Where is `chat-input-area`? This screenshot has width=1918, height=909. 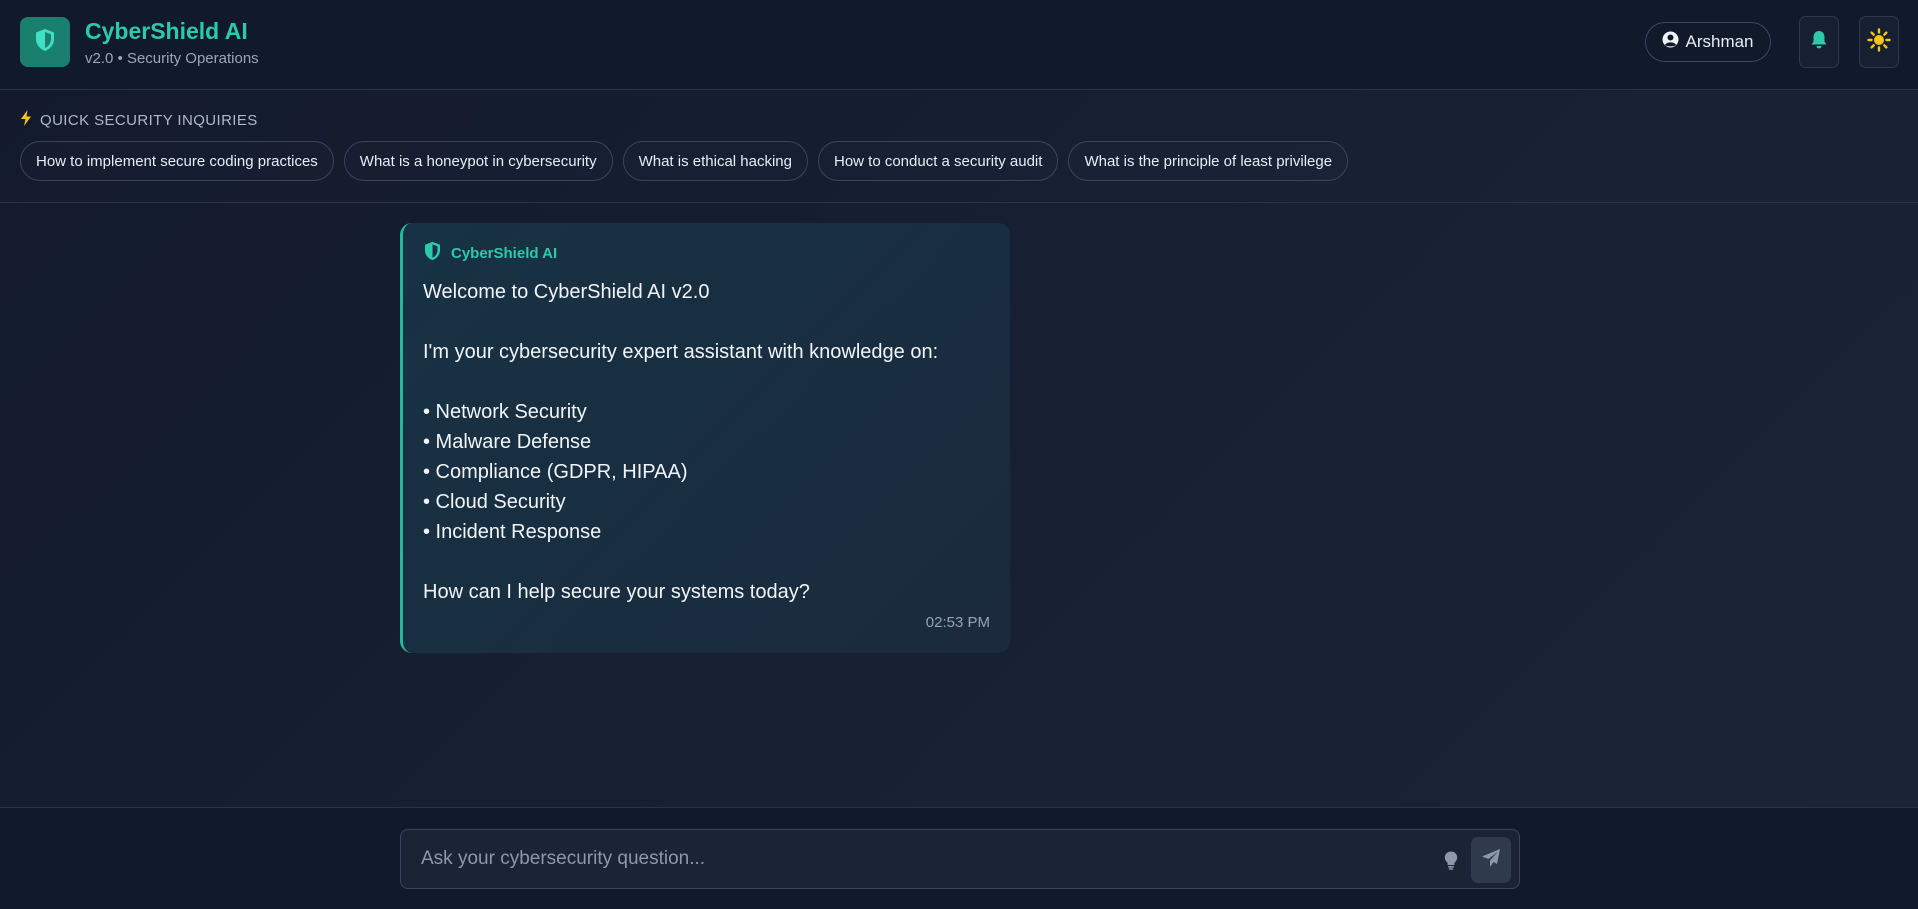 chat-input-area is located at coordinates (959, 858).